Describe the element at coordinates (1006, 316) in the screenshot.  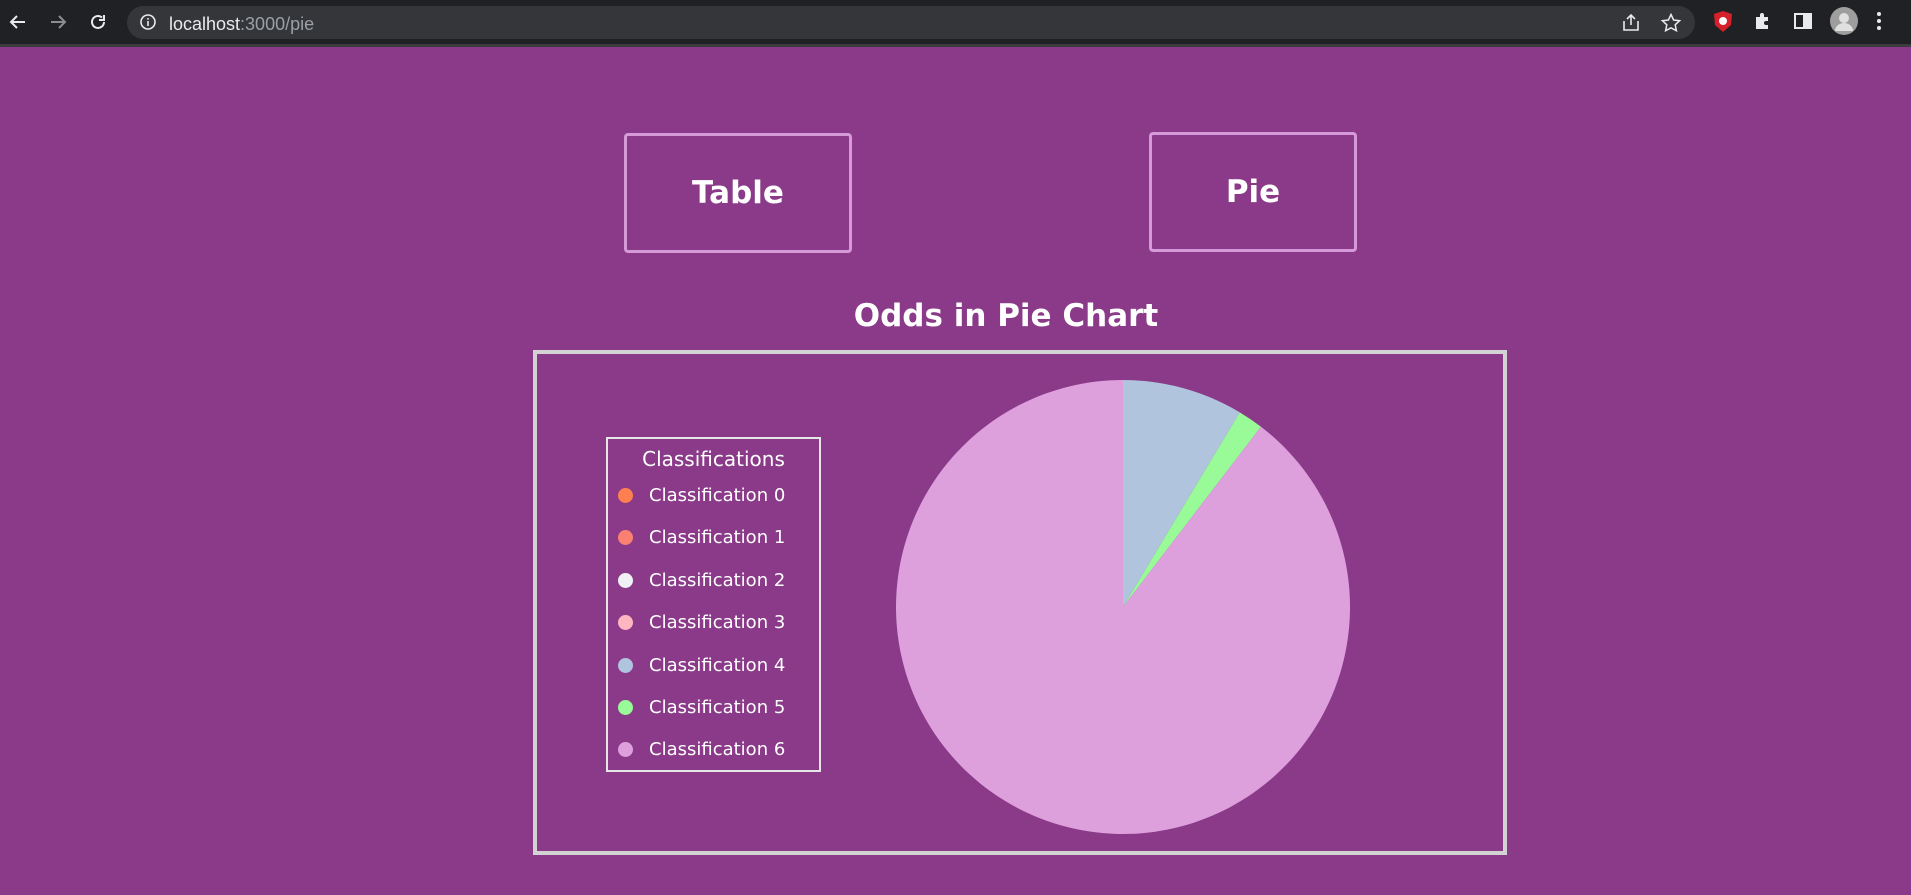
I see `chart-title: Odds in Pie Chart` at that location.